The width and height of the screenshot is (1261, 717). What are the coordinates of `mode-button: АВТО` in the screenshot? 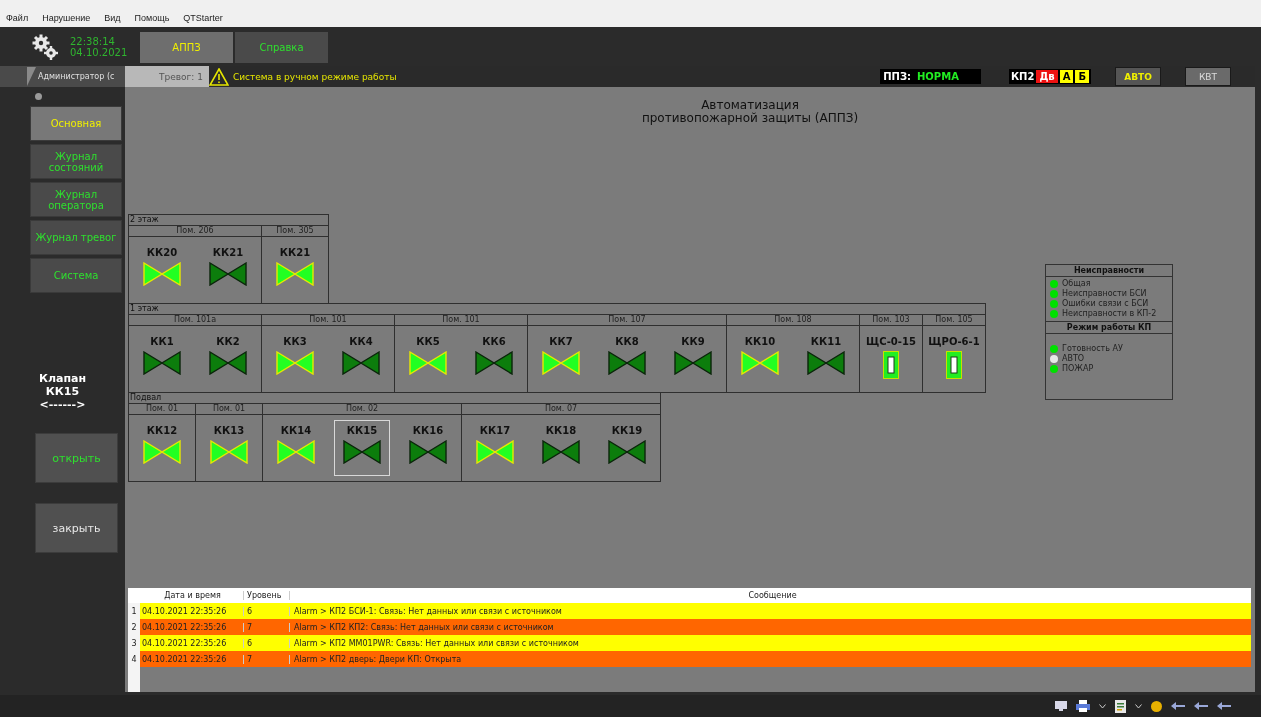 It's located at (1138, 76).